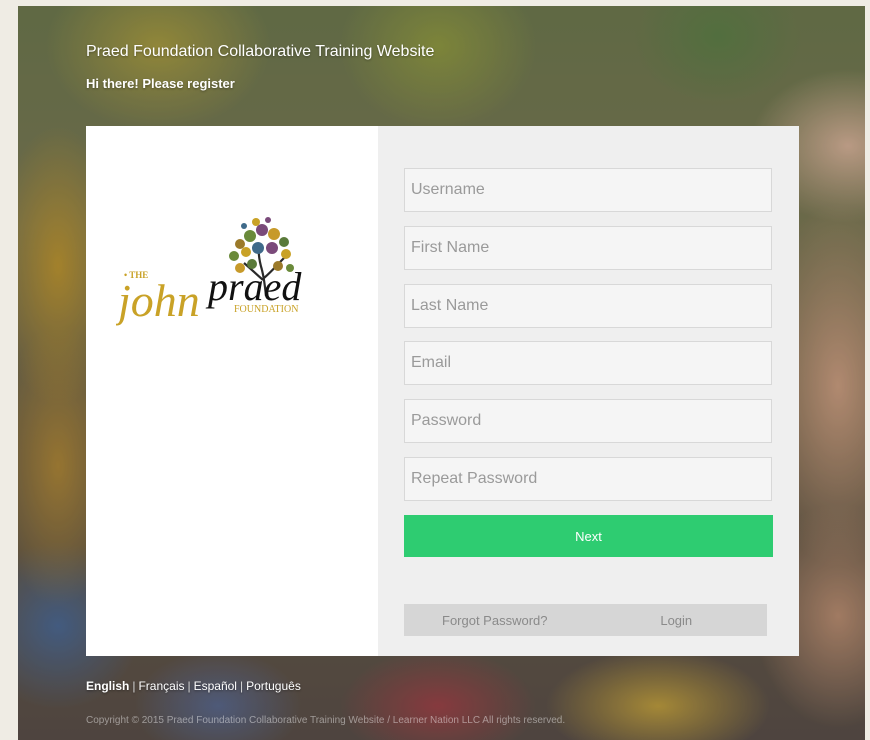  I want to click on language-english: English, so click(107, 686).